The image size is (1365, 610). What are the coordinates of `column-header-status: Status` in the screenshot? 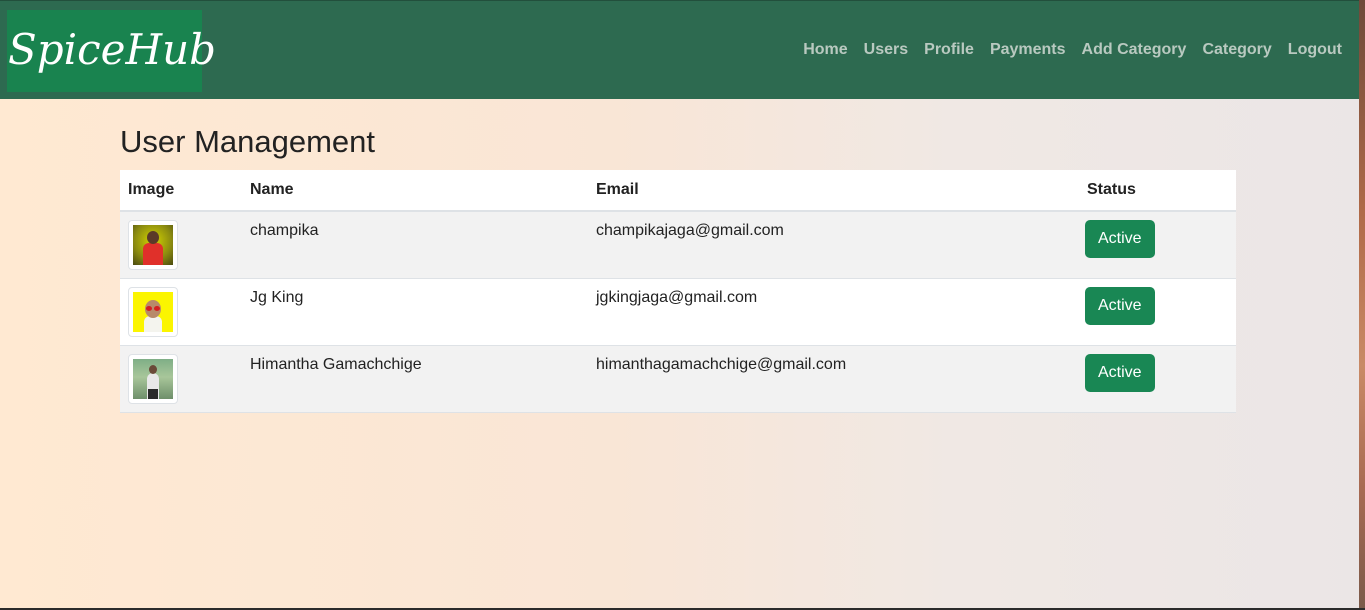 It's located at (1157, 191).